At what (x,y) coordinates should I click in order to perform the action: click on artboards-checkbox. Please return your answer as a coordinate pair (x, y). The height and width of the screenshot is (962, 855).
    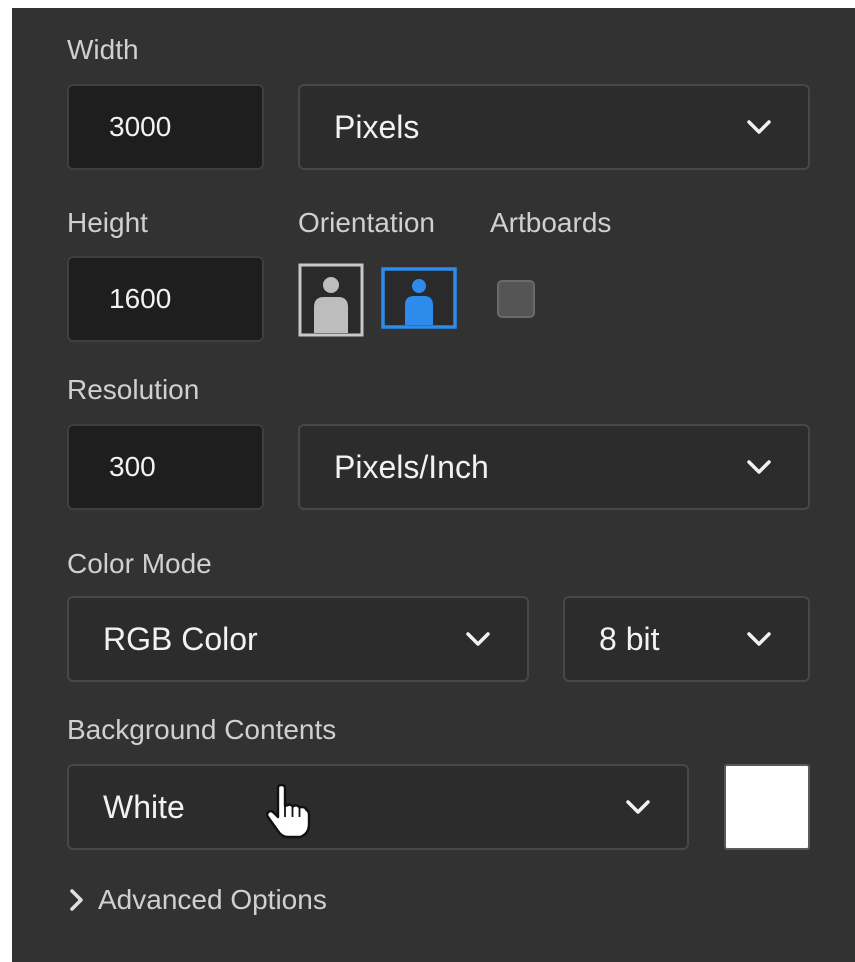
    Looking at the image, I should click on (516, 299).